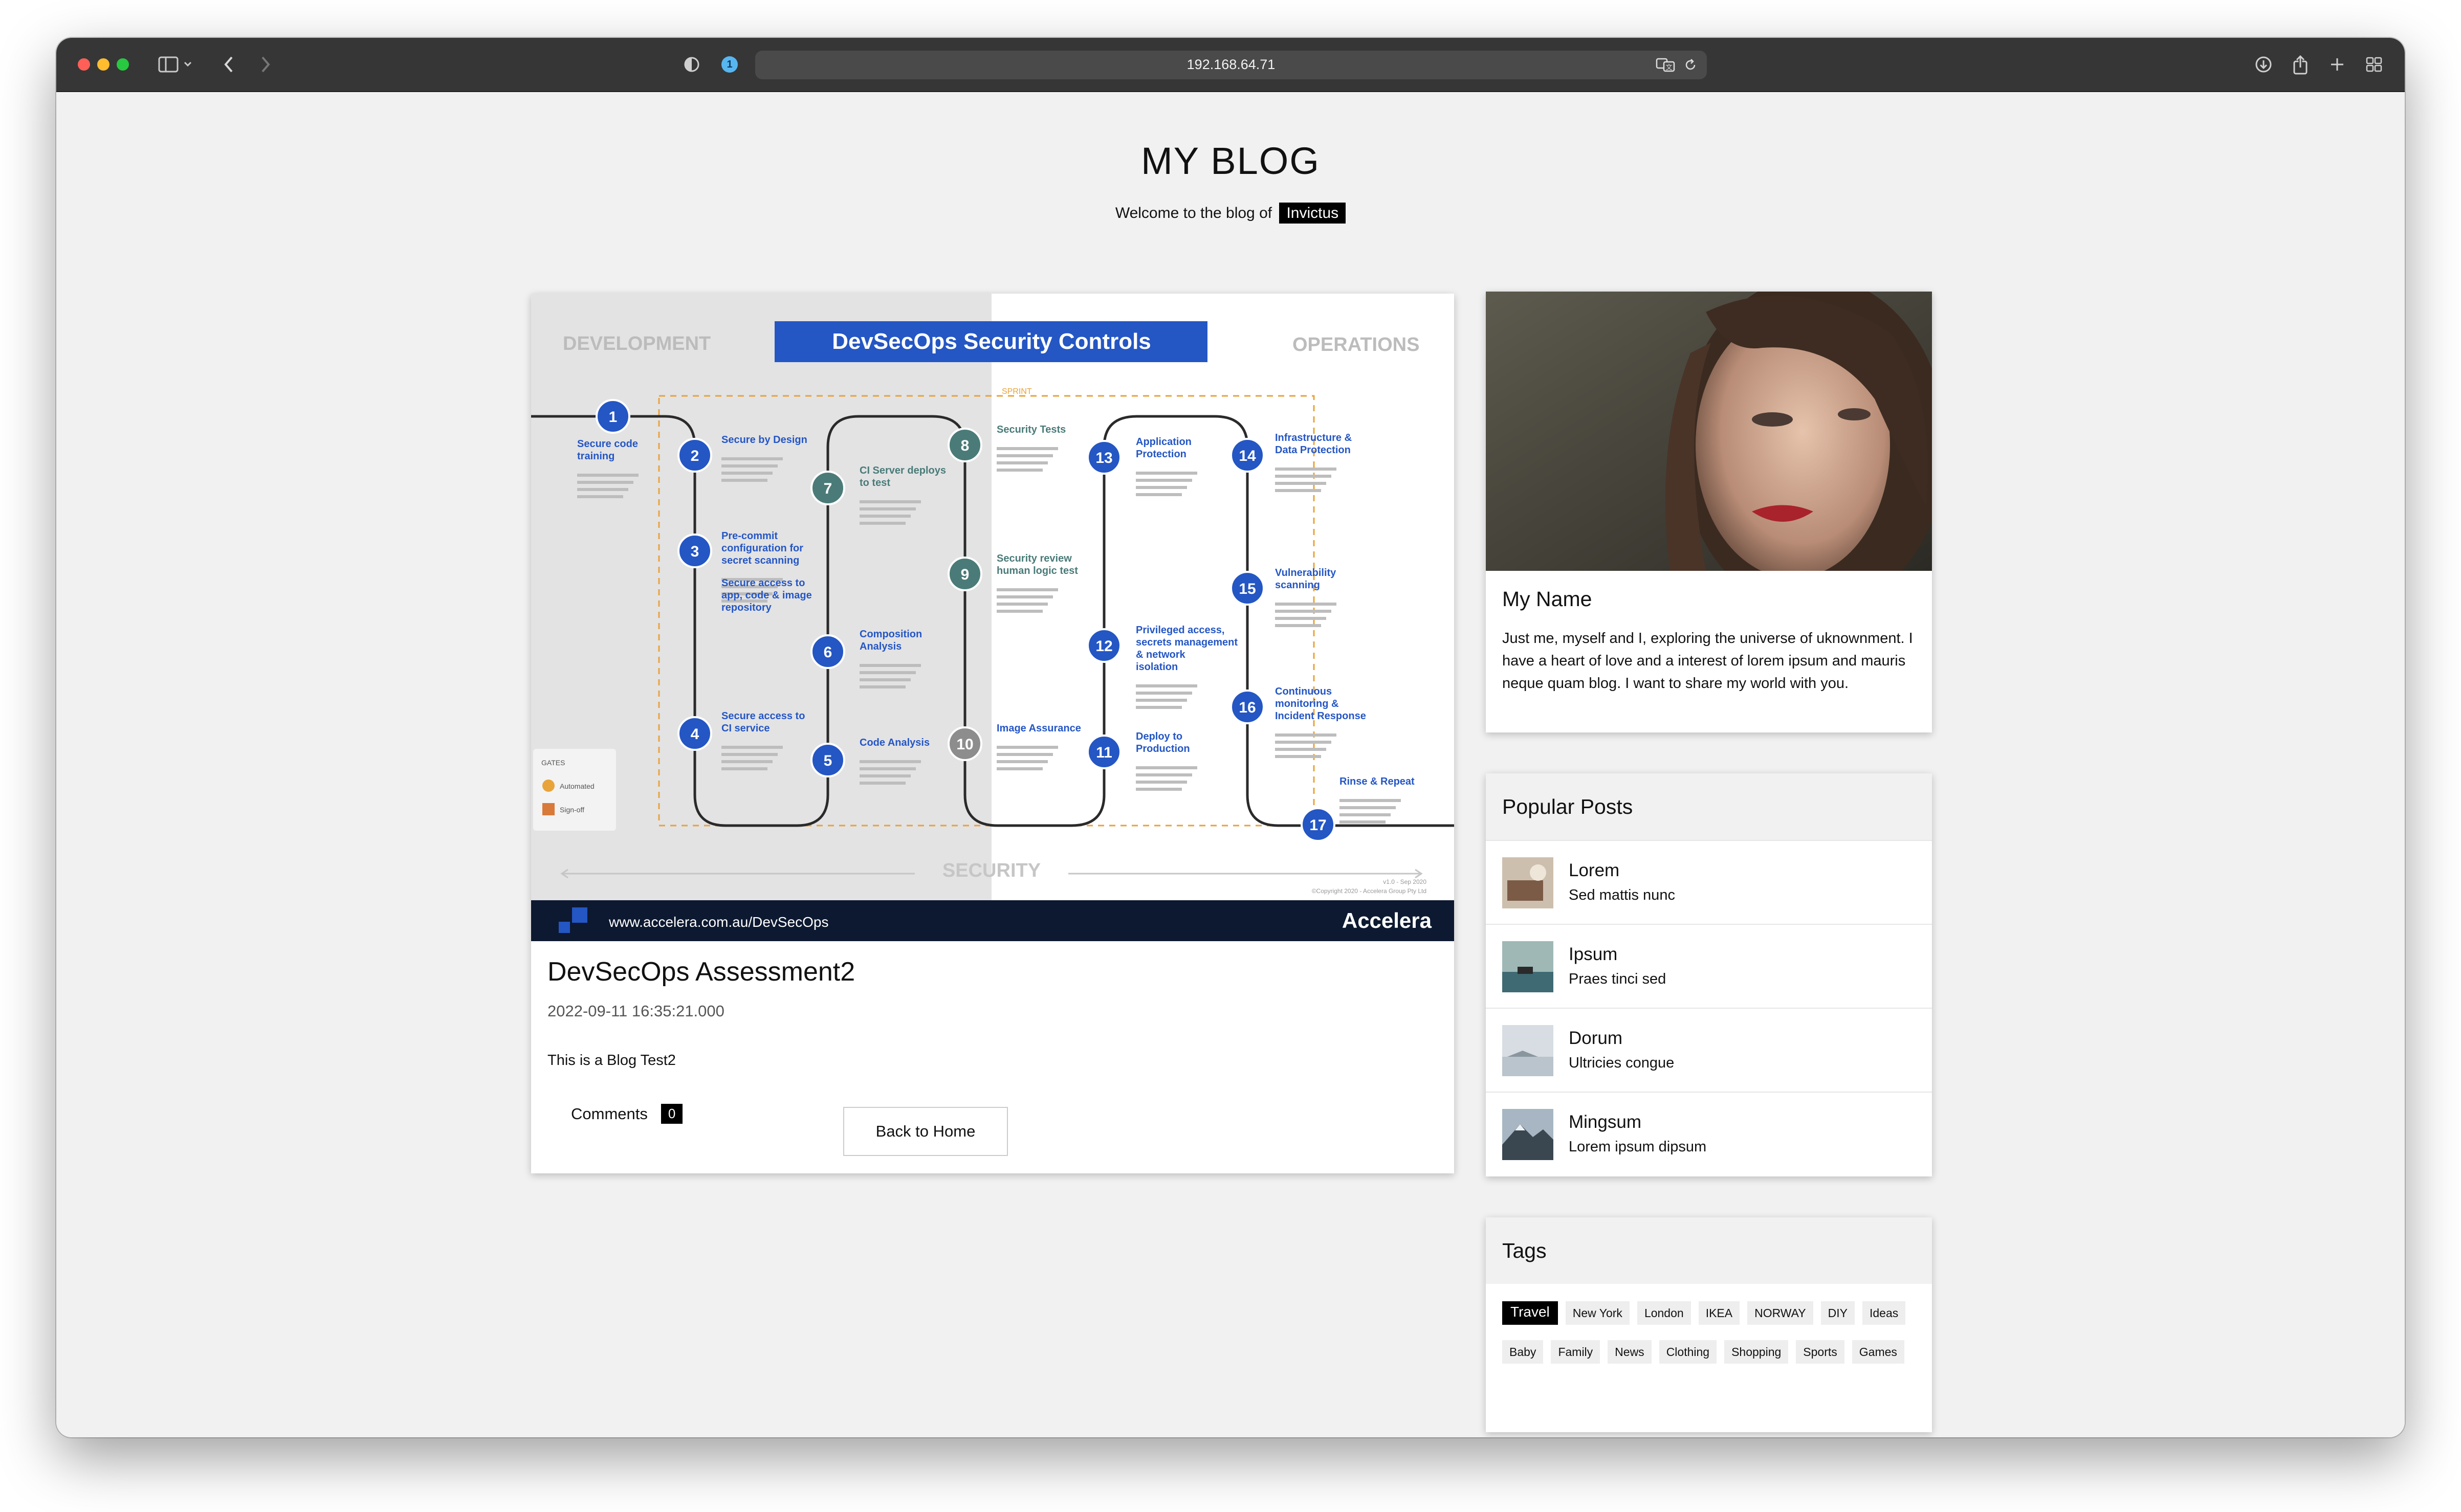  What do you see at coordinates (1688, 1352) in the screenshot?
I see `tag-item: Clothing` at bounding box center [1688, 1352].